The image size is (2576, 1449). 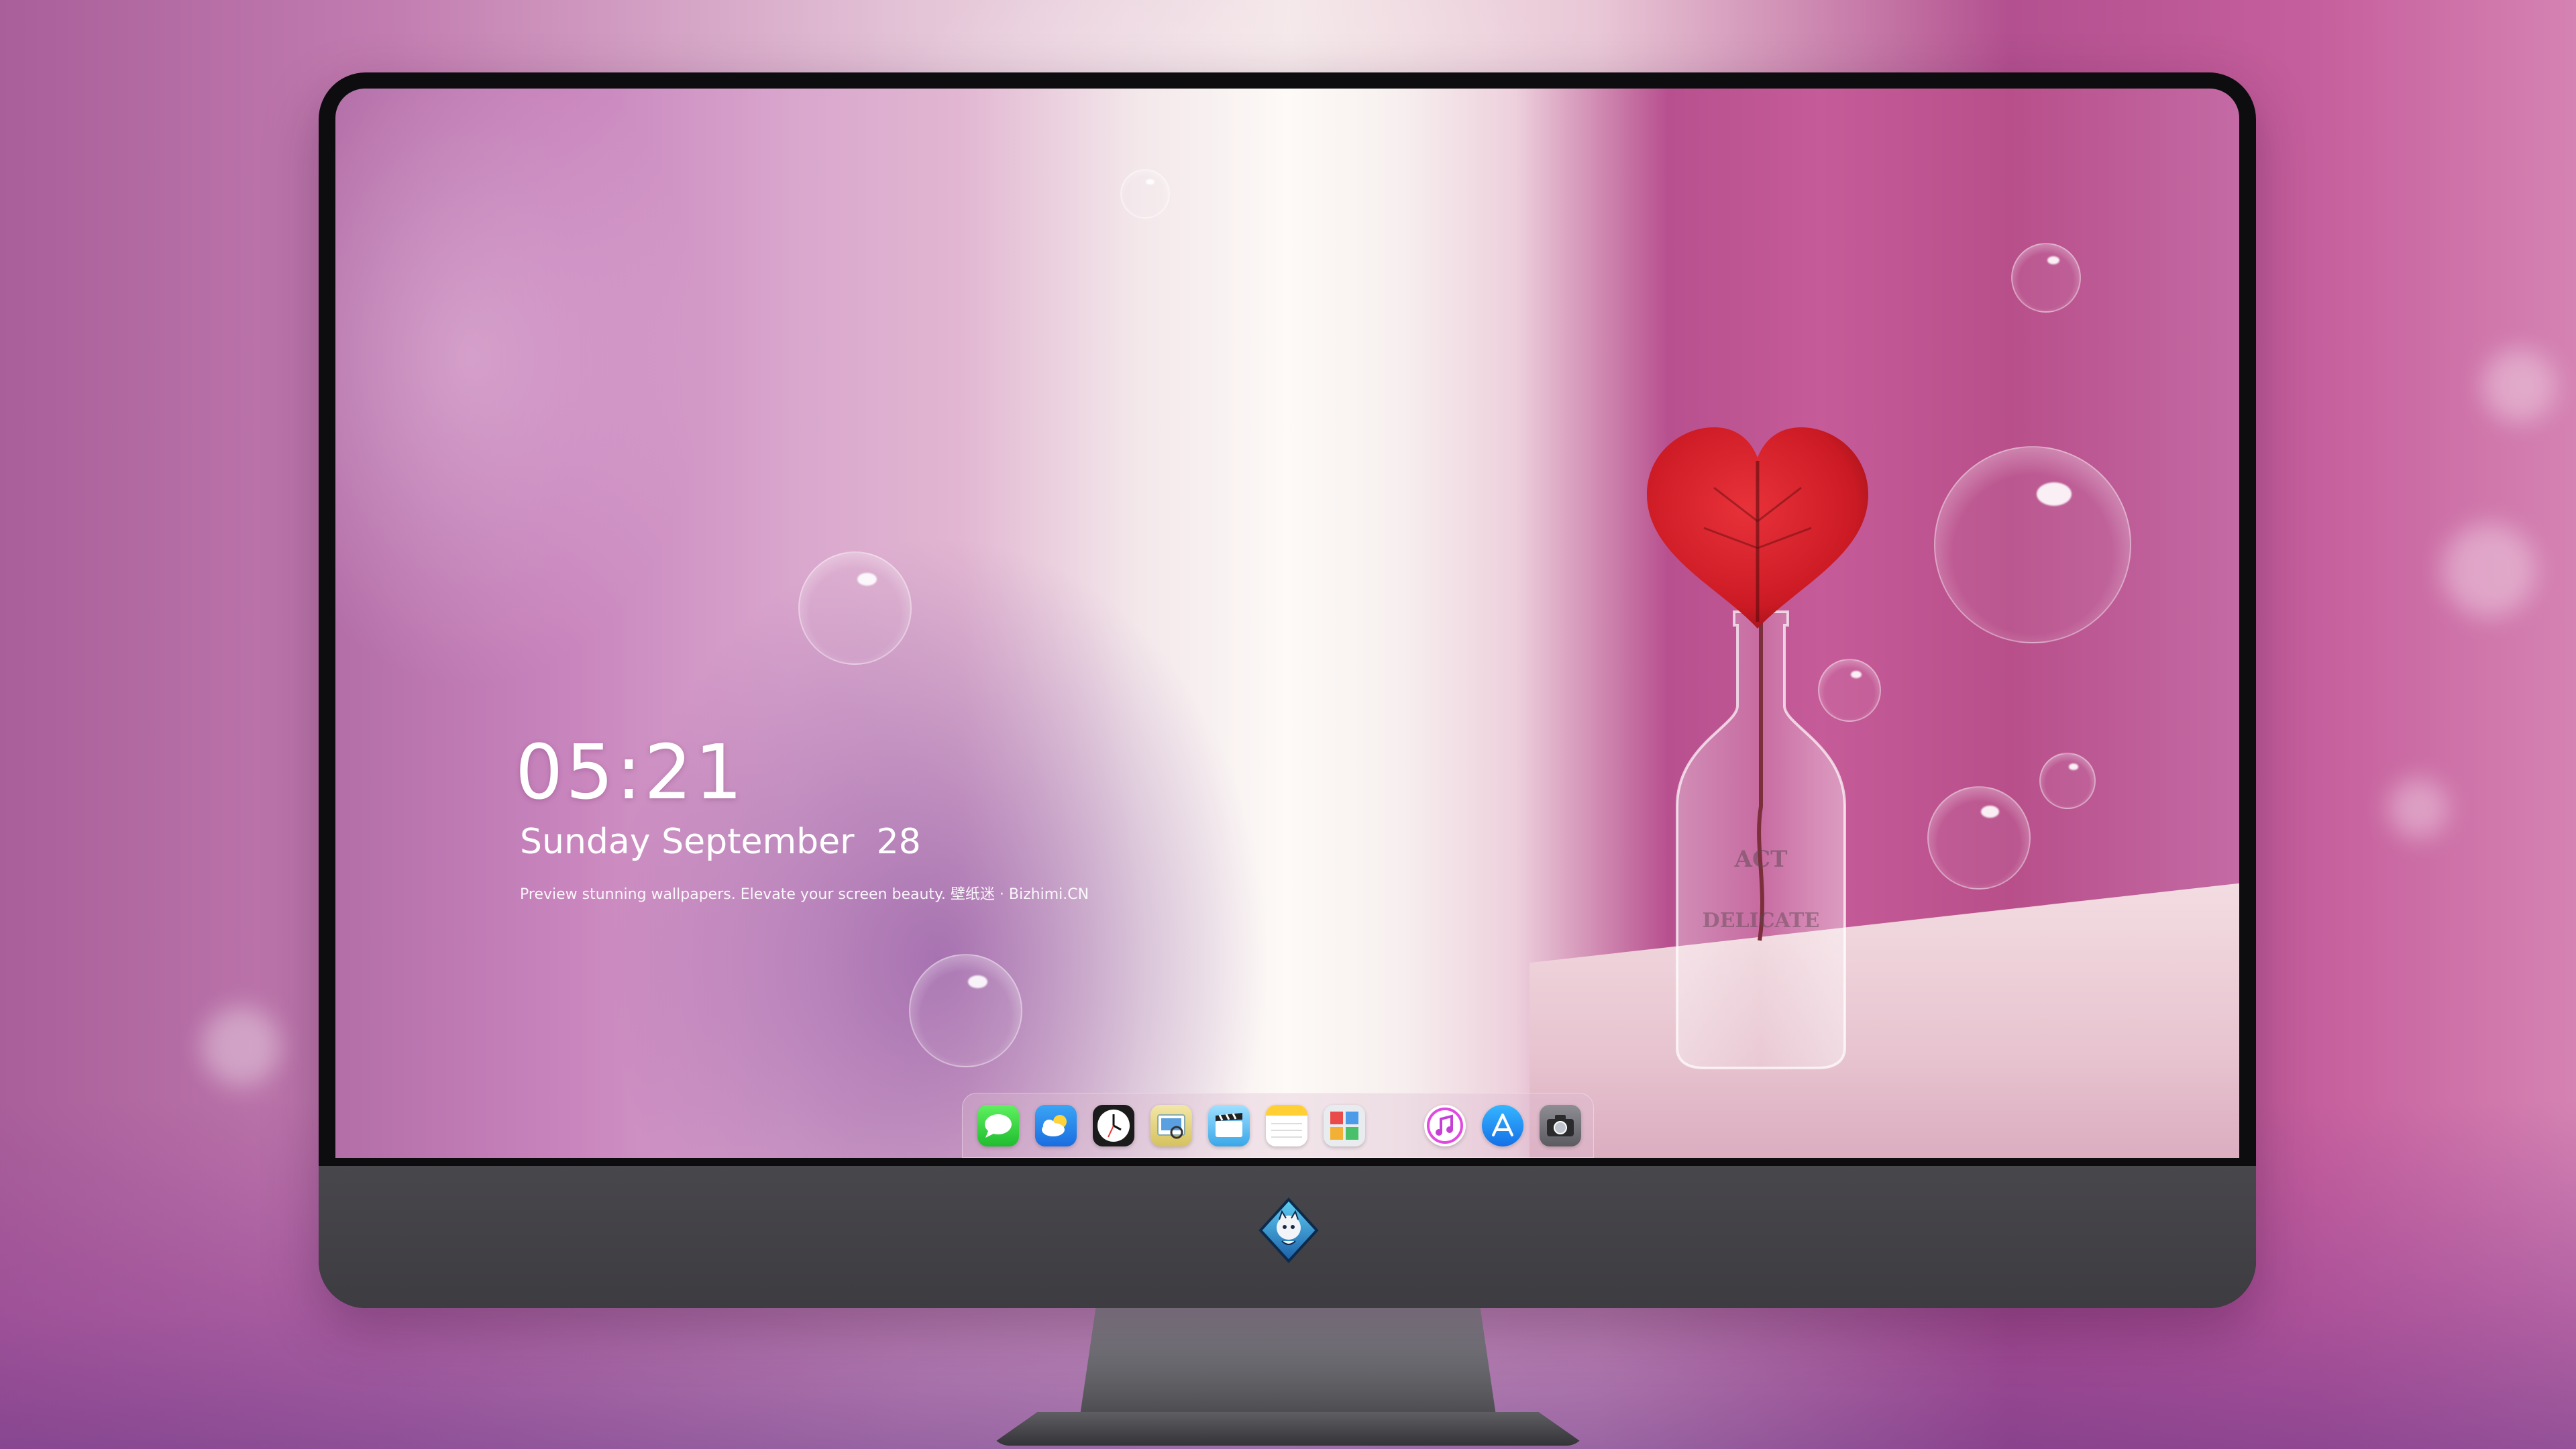 I want to click on monitor-chin, so click(x=1287, y=1237).